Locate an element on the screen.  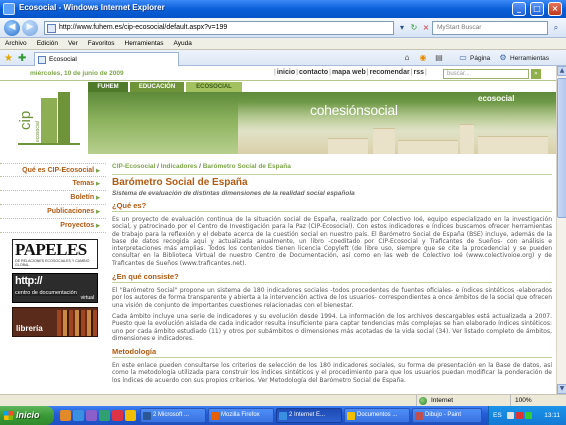
cdoc-text: centro de documentación is located at coordinates (46, 293).